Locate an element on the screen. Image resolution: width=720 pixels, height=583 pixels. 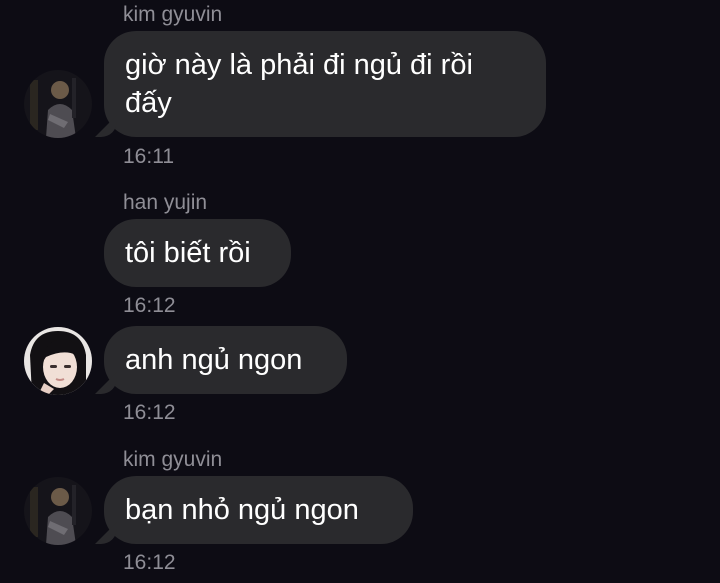
message-bubble: giờ này là phải đi ngủ đi rồi đấy is located at coordinates (325, 84).